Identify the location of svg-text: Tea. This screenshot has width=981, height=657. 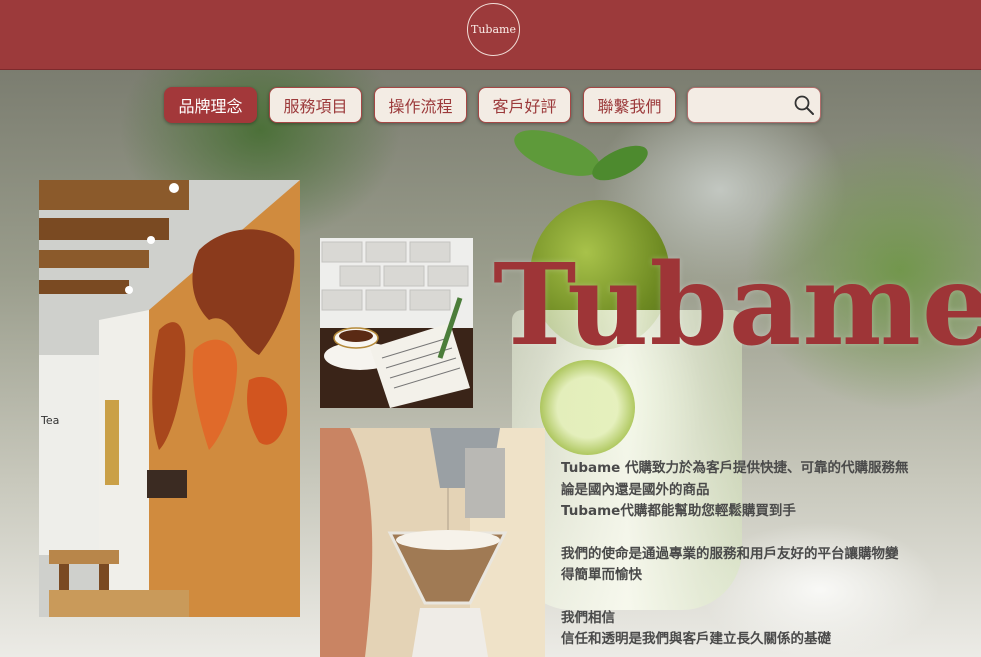
(49, 420).